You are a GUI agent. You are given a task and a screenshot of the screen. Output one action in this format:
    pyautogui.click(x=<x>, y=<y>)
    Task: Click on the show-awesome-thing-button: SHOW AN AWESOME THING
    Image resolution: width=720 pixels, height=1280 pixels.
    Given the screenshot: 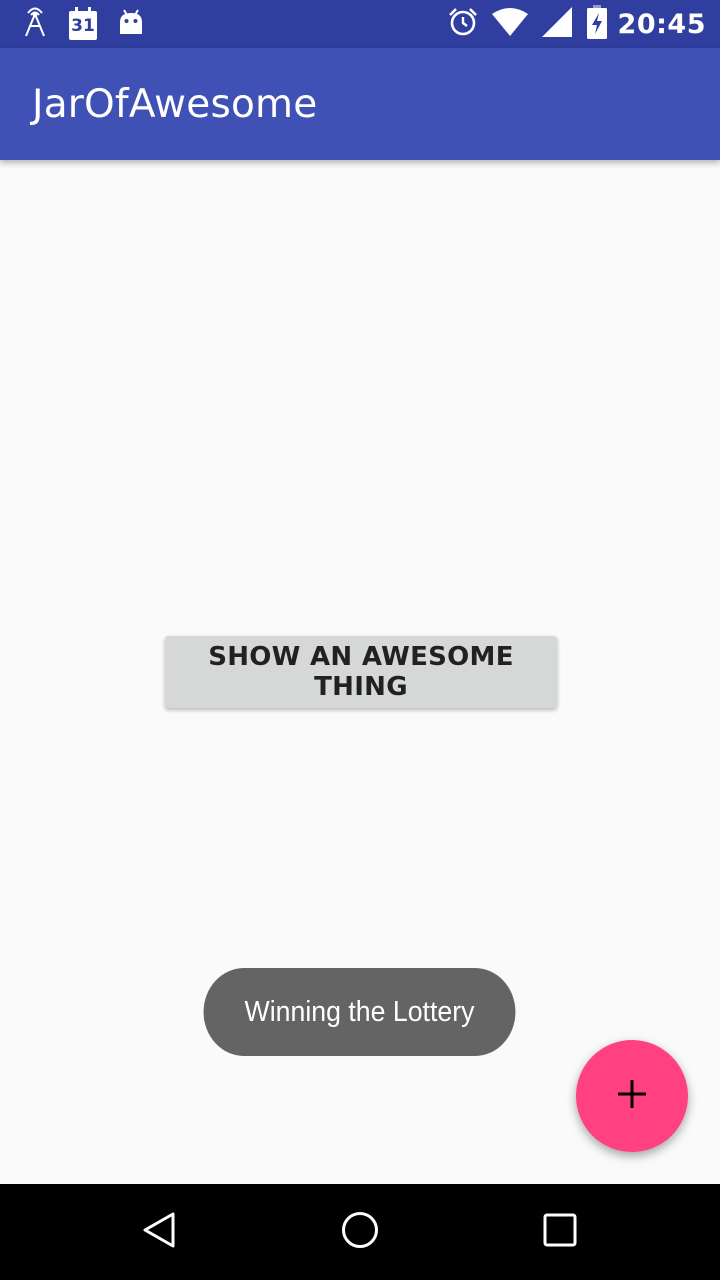 What is the action you would take?
    pyautogui.click(x=361, y=672)
    